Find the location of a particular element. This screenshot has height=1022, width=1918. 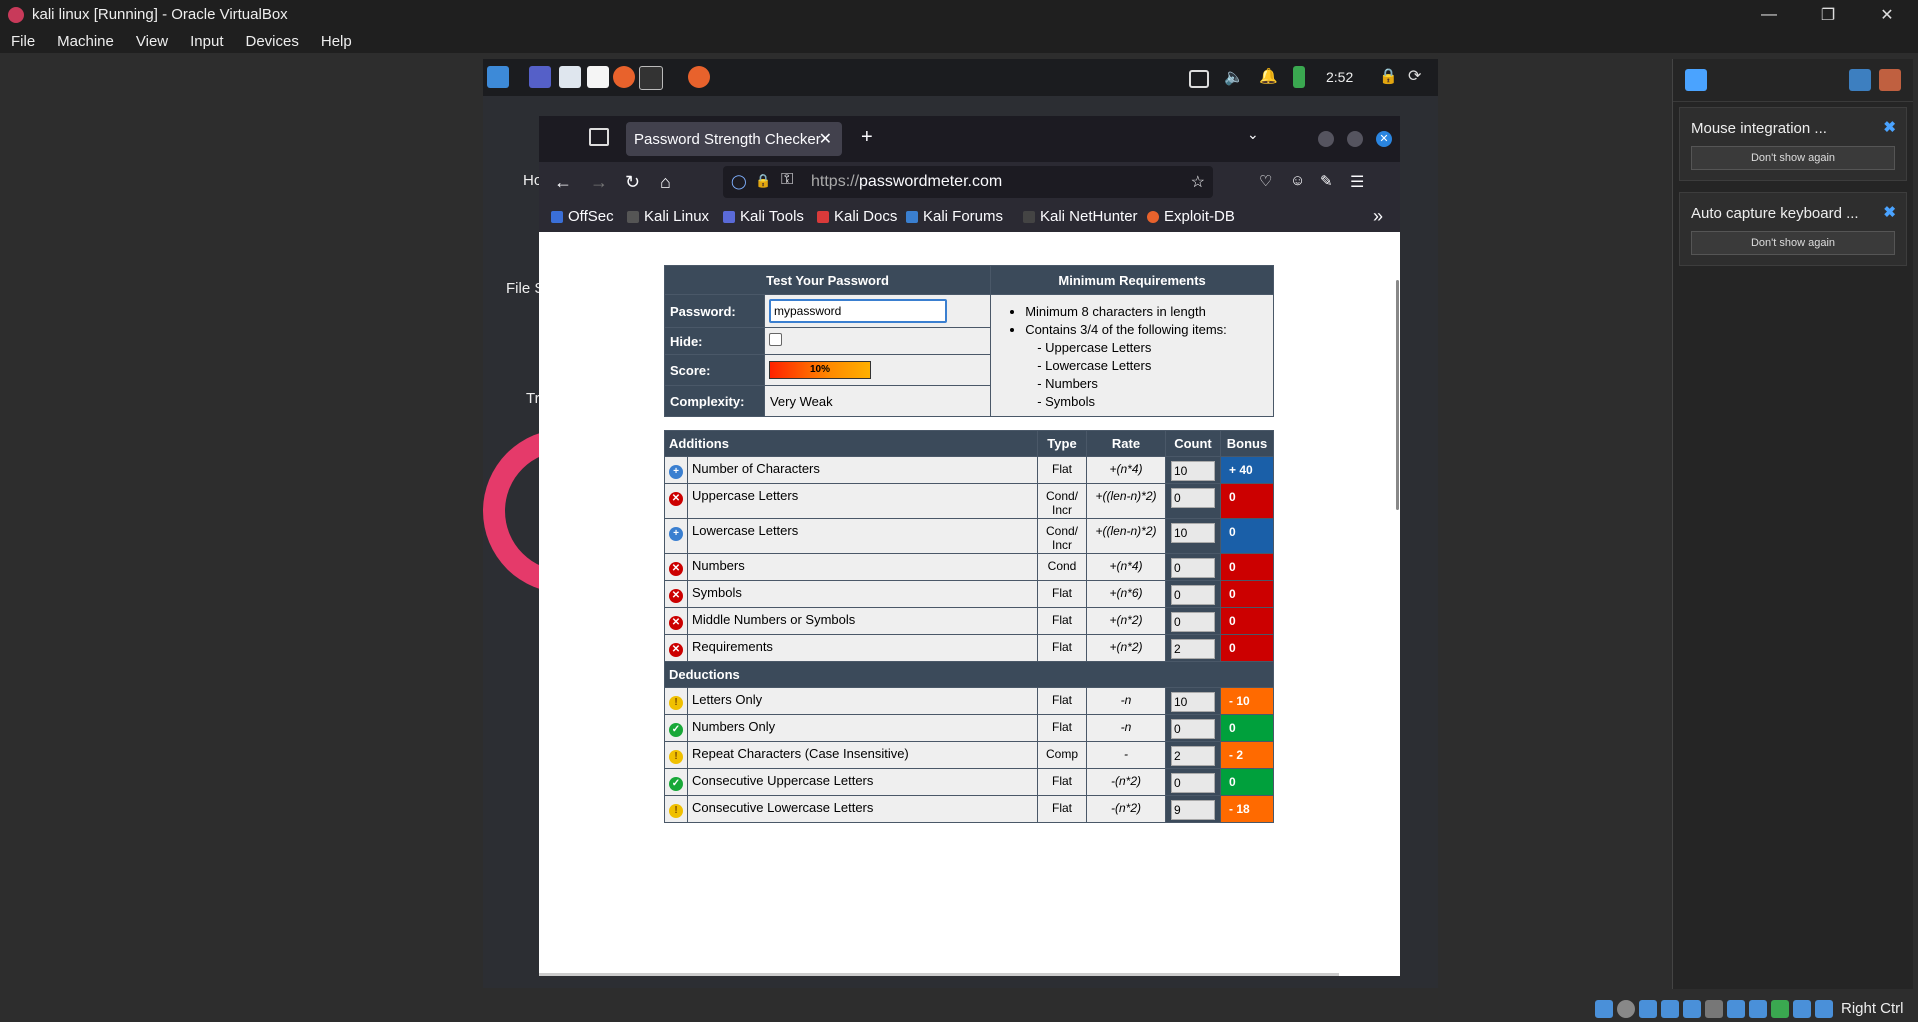

bookmark-exploit-db: Exploit-DB is located at coordinates (1191, 216).